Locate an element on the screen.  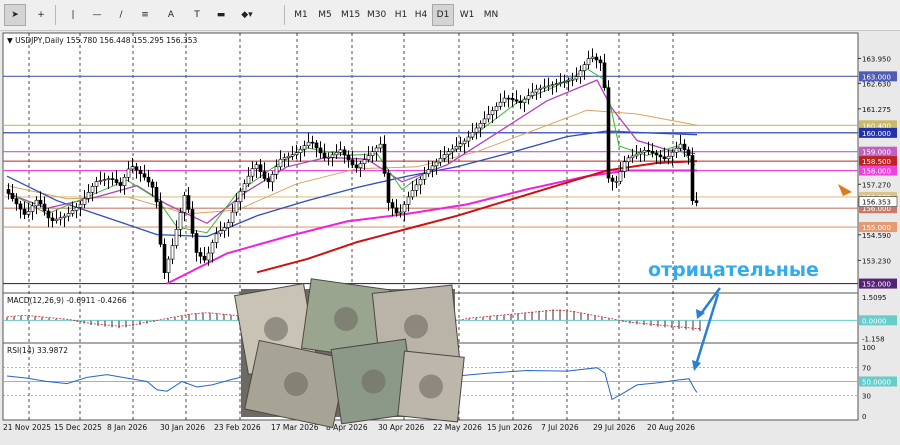
y-tick-label: 154.590 is located at coordinates (876, 236).